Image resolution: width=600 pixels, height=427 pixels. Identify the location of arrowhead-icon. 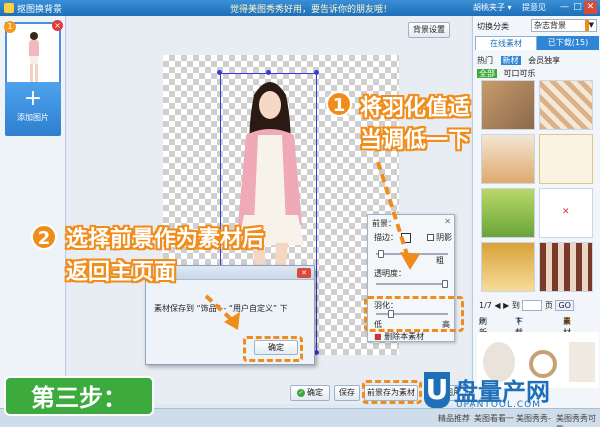
(410, 261).